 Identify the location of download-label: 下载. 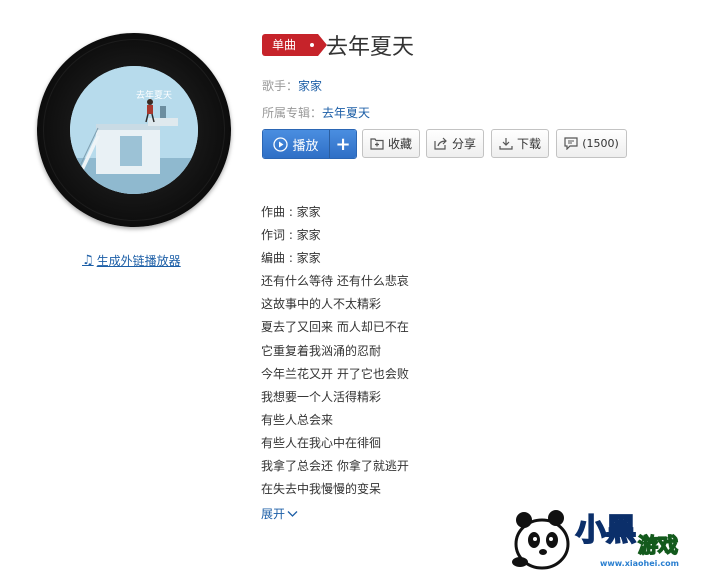
(528, 144).